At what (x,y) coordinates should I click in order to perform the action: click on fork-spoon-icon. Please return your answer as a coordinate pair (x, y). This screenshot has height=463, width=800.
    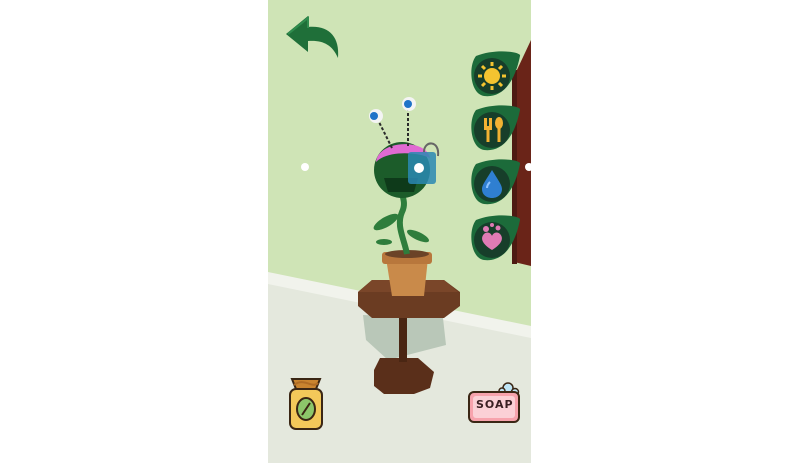
    Looking at the image, I should click on (496, 128).